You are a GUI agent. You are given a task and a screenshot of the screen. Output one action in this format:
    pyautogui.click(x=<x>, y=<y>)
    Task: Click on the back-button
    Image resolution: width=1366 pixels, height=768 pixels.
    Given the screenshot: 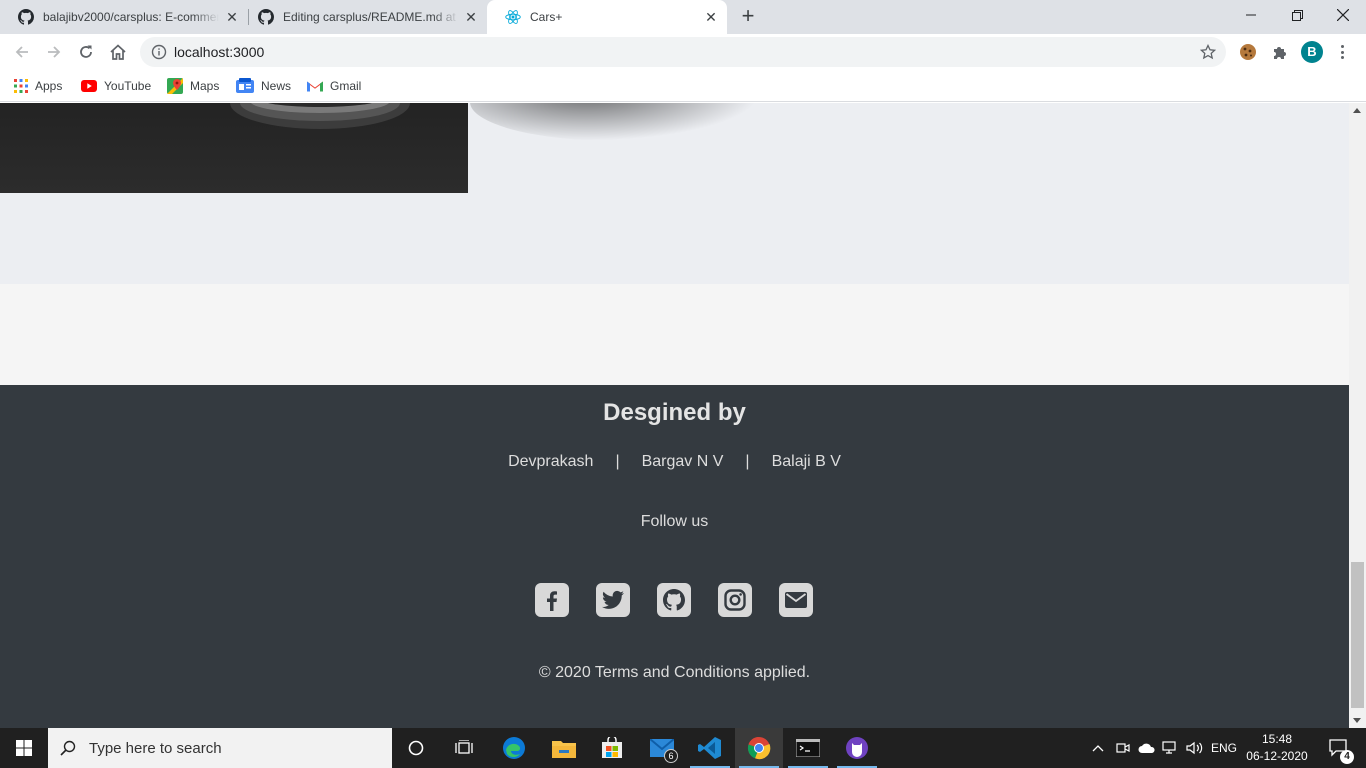 What is the action you would take?
    pyautogui.click(x=22, y=52)
    